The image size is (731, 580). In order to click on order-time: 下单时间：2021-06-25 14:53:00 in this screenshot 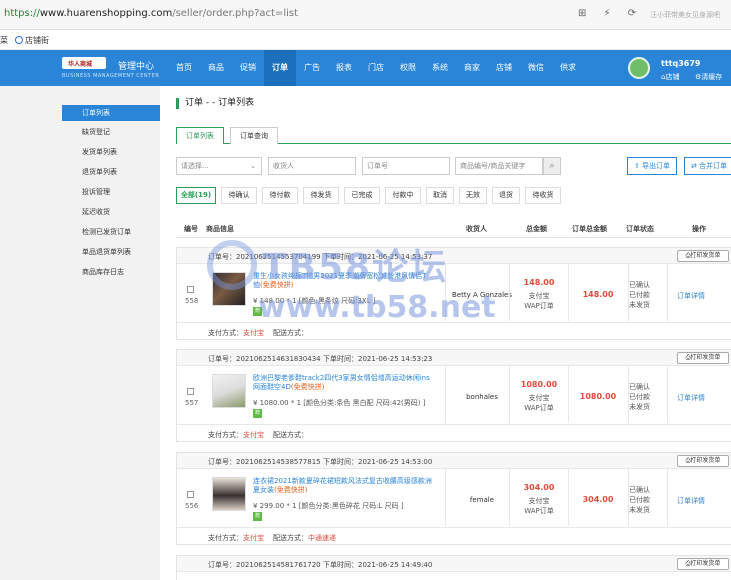, I will do `click(378, 462)`.